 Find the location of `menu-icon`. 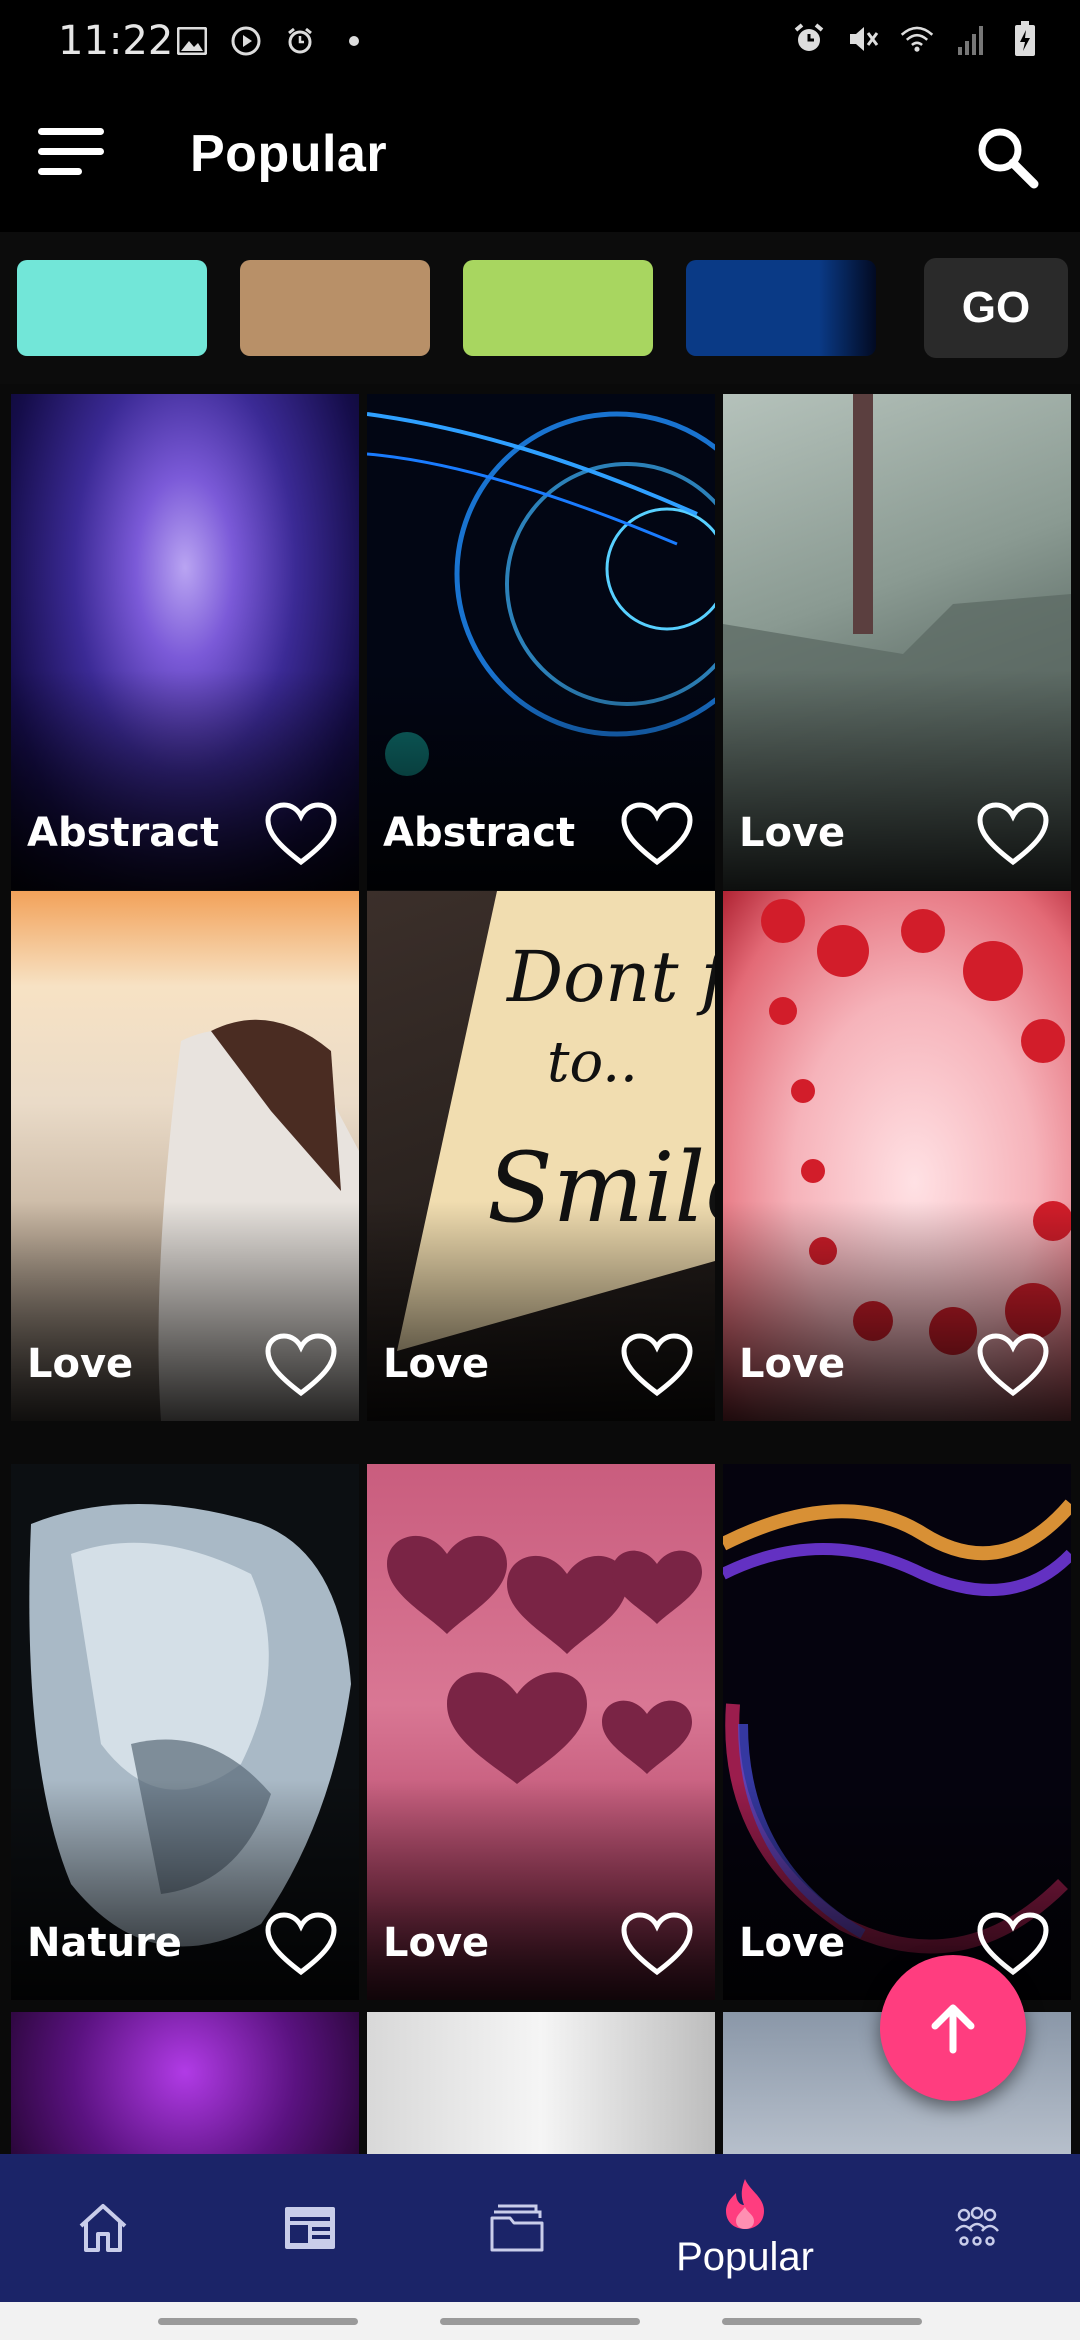

menu-icon is located at coordinates (73, 158).